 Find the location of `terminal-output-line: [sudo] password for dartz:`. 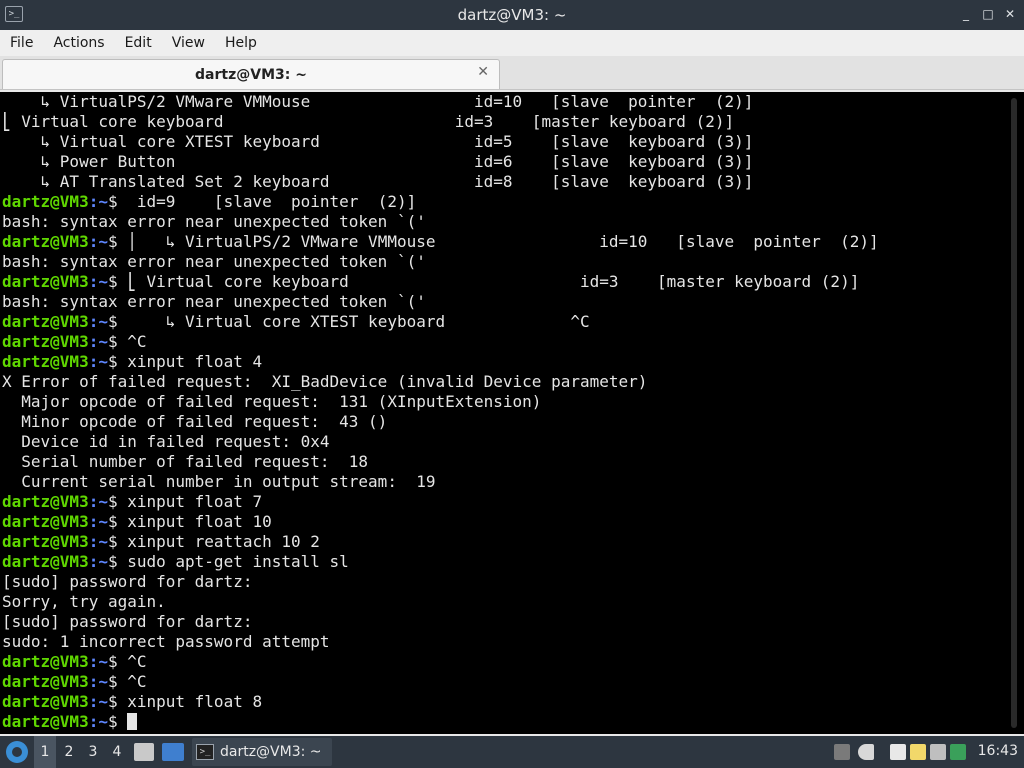

terminal-output-line: [sudo] password for dartz: is located at coordinates (501, 622).